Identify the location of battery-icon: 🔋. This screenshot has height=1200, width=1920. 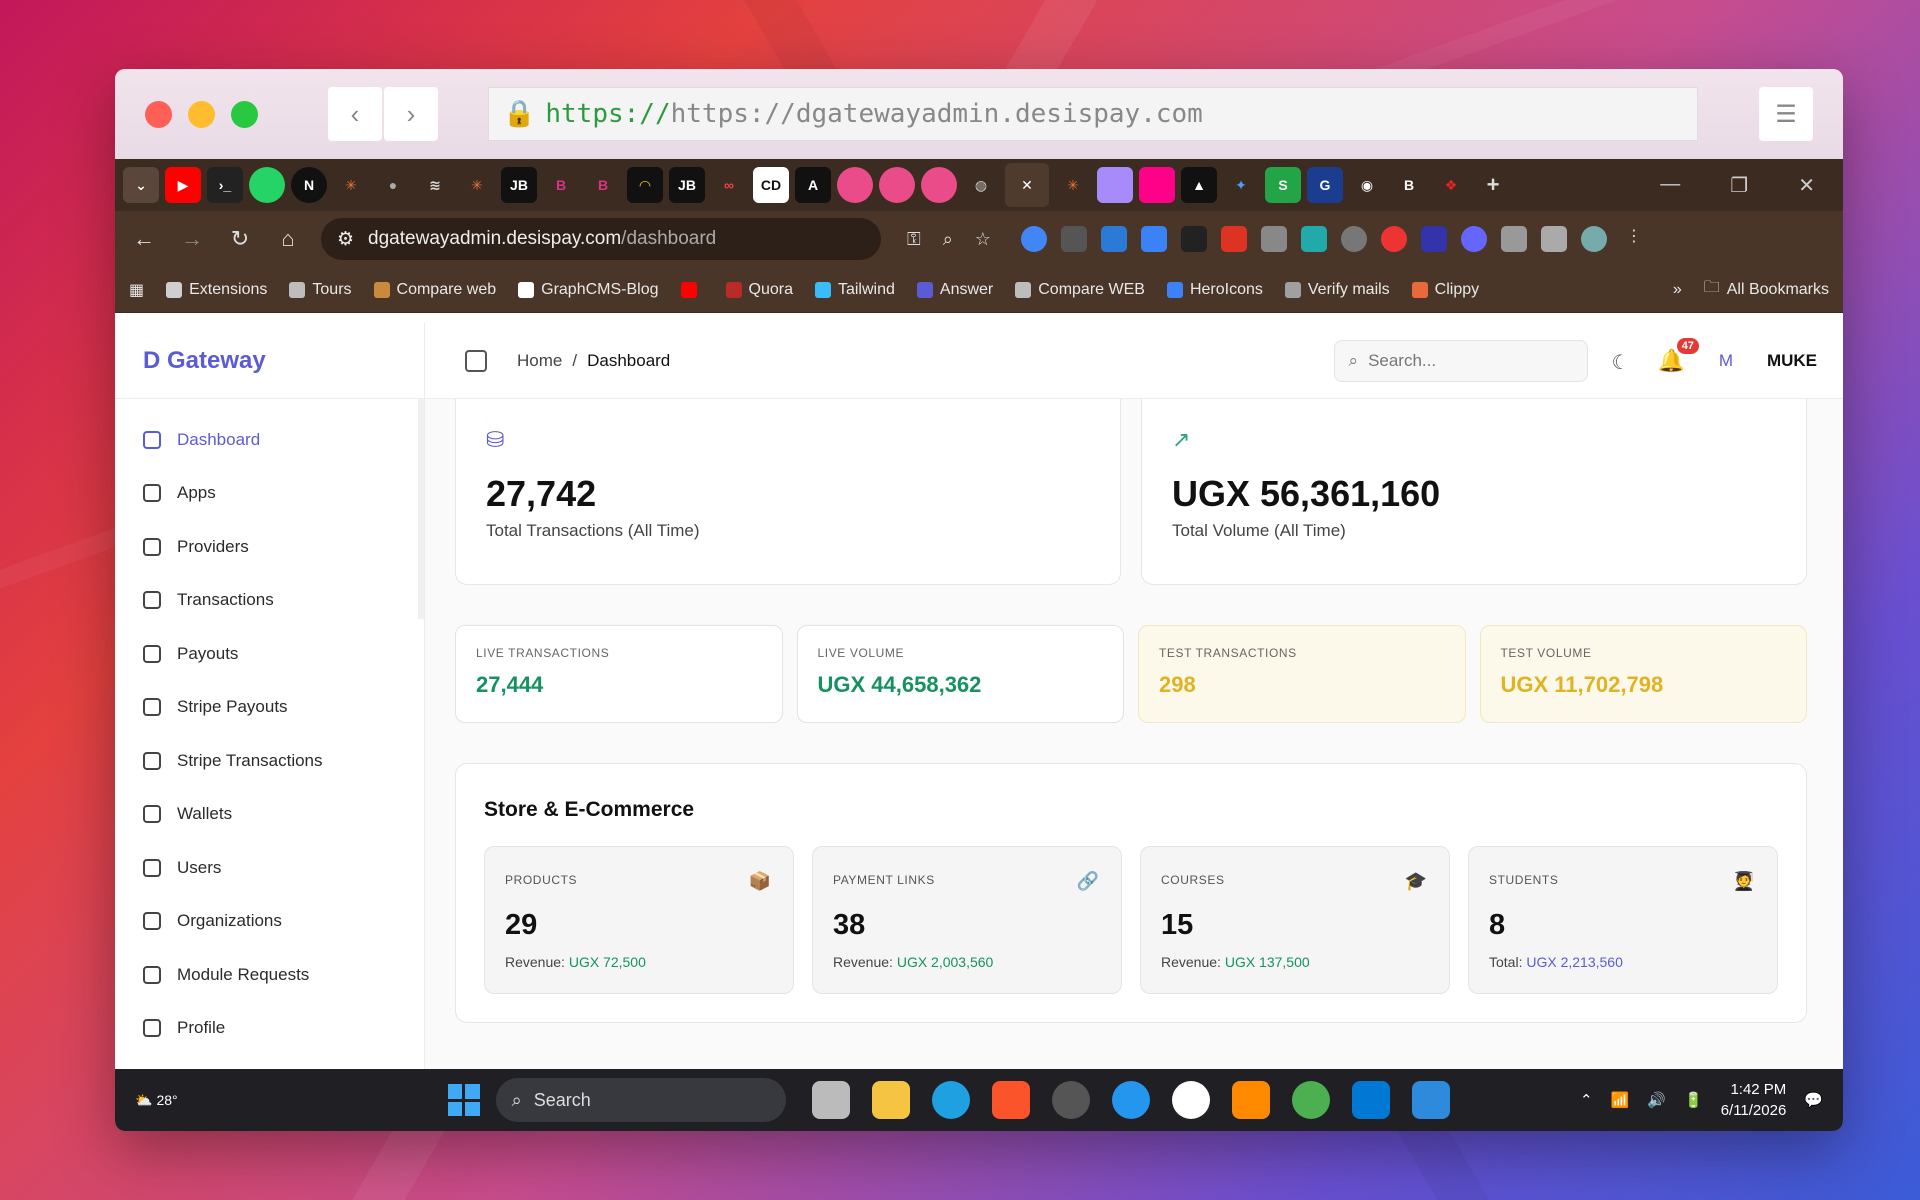
(1693, 1100).